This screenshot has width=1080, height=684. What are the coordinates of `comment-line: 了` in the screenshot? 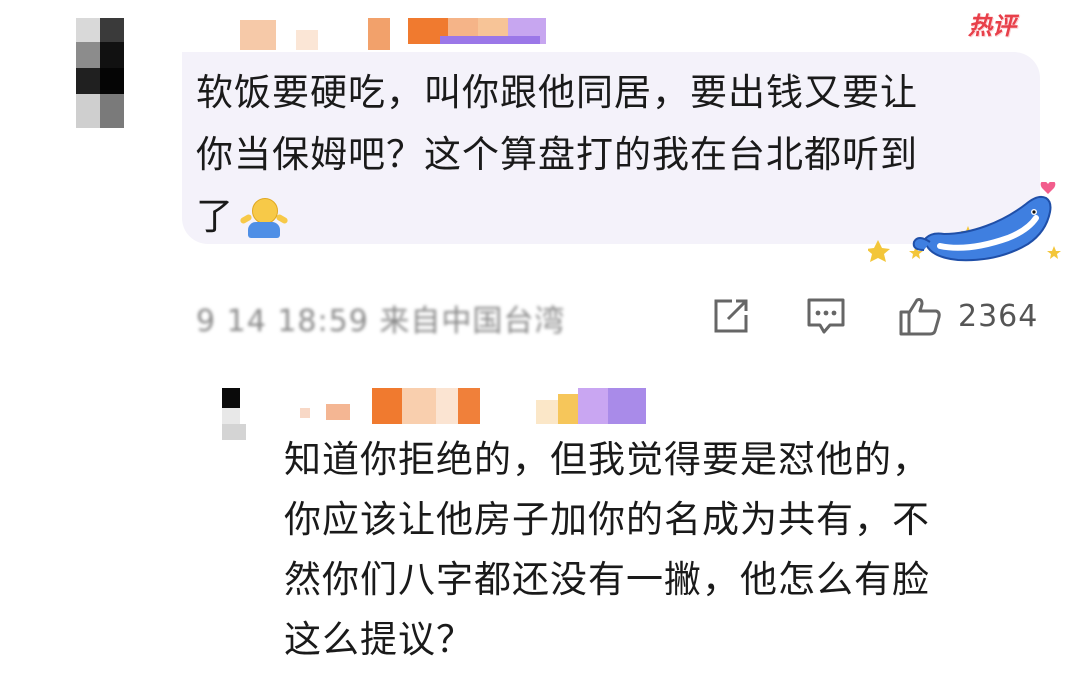 It's located at (215, 216).